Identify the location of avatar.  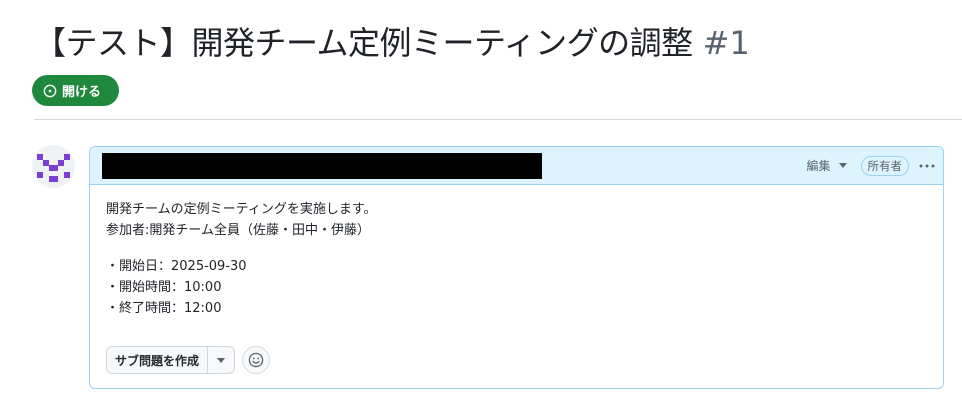
(53, 166).